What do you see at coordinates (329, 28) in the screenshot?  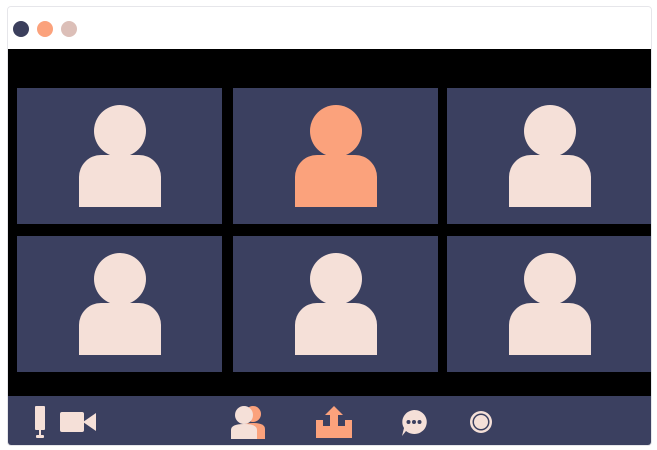 I see `title-bar` at bounding box center [329, 28].